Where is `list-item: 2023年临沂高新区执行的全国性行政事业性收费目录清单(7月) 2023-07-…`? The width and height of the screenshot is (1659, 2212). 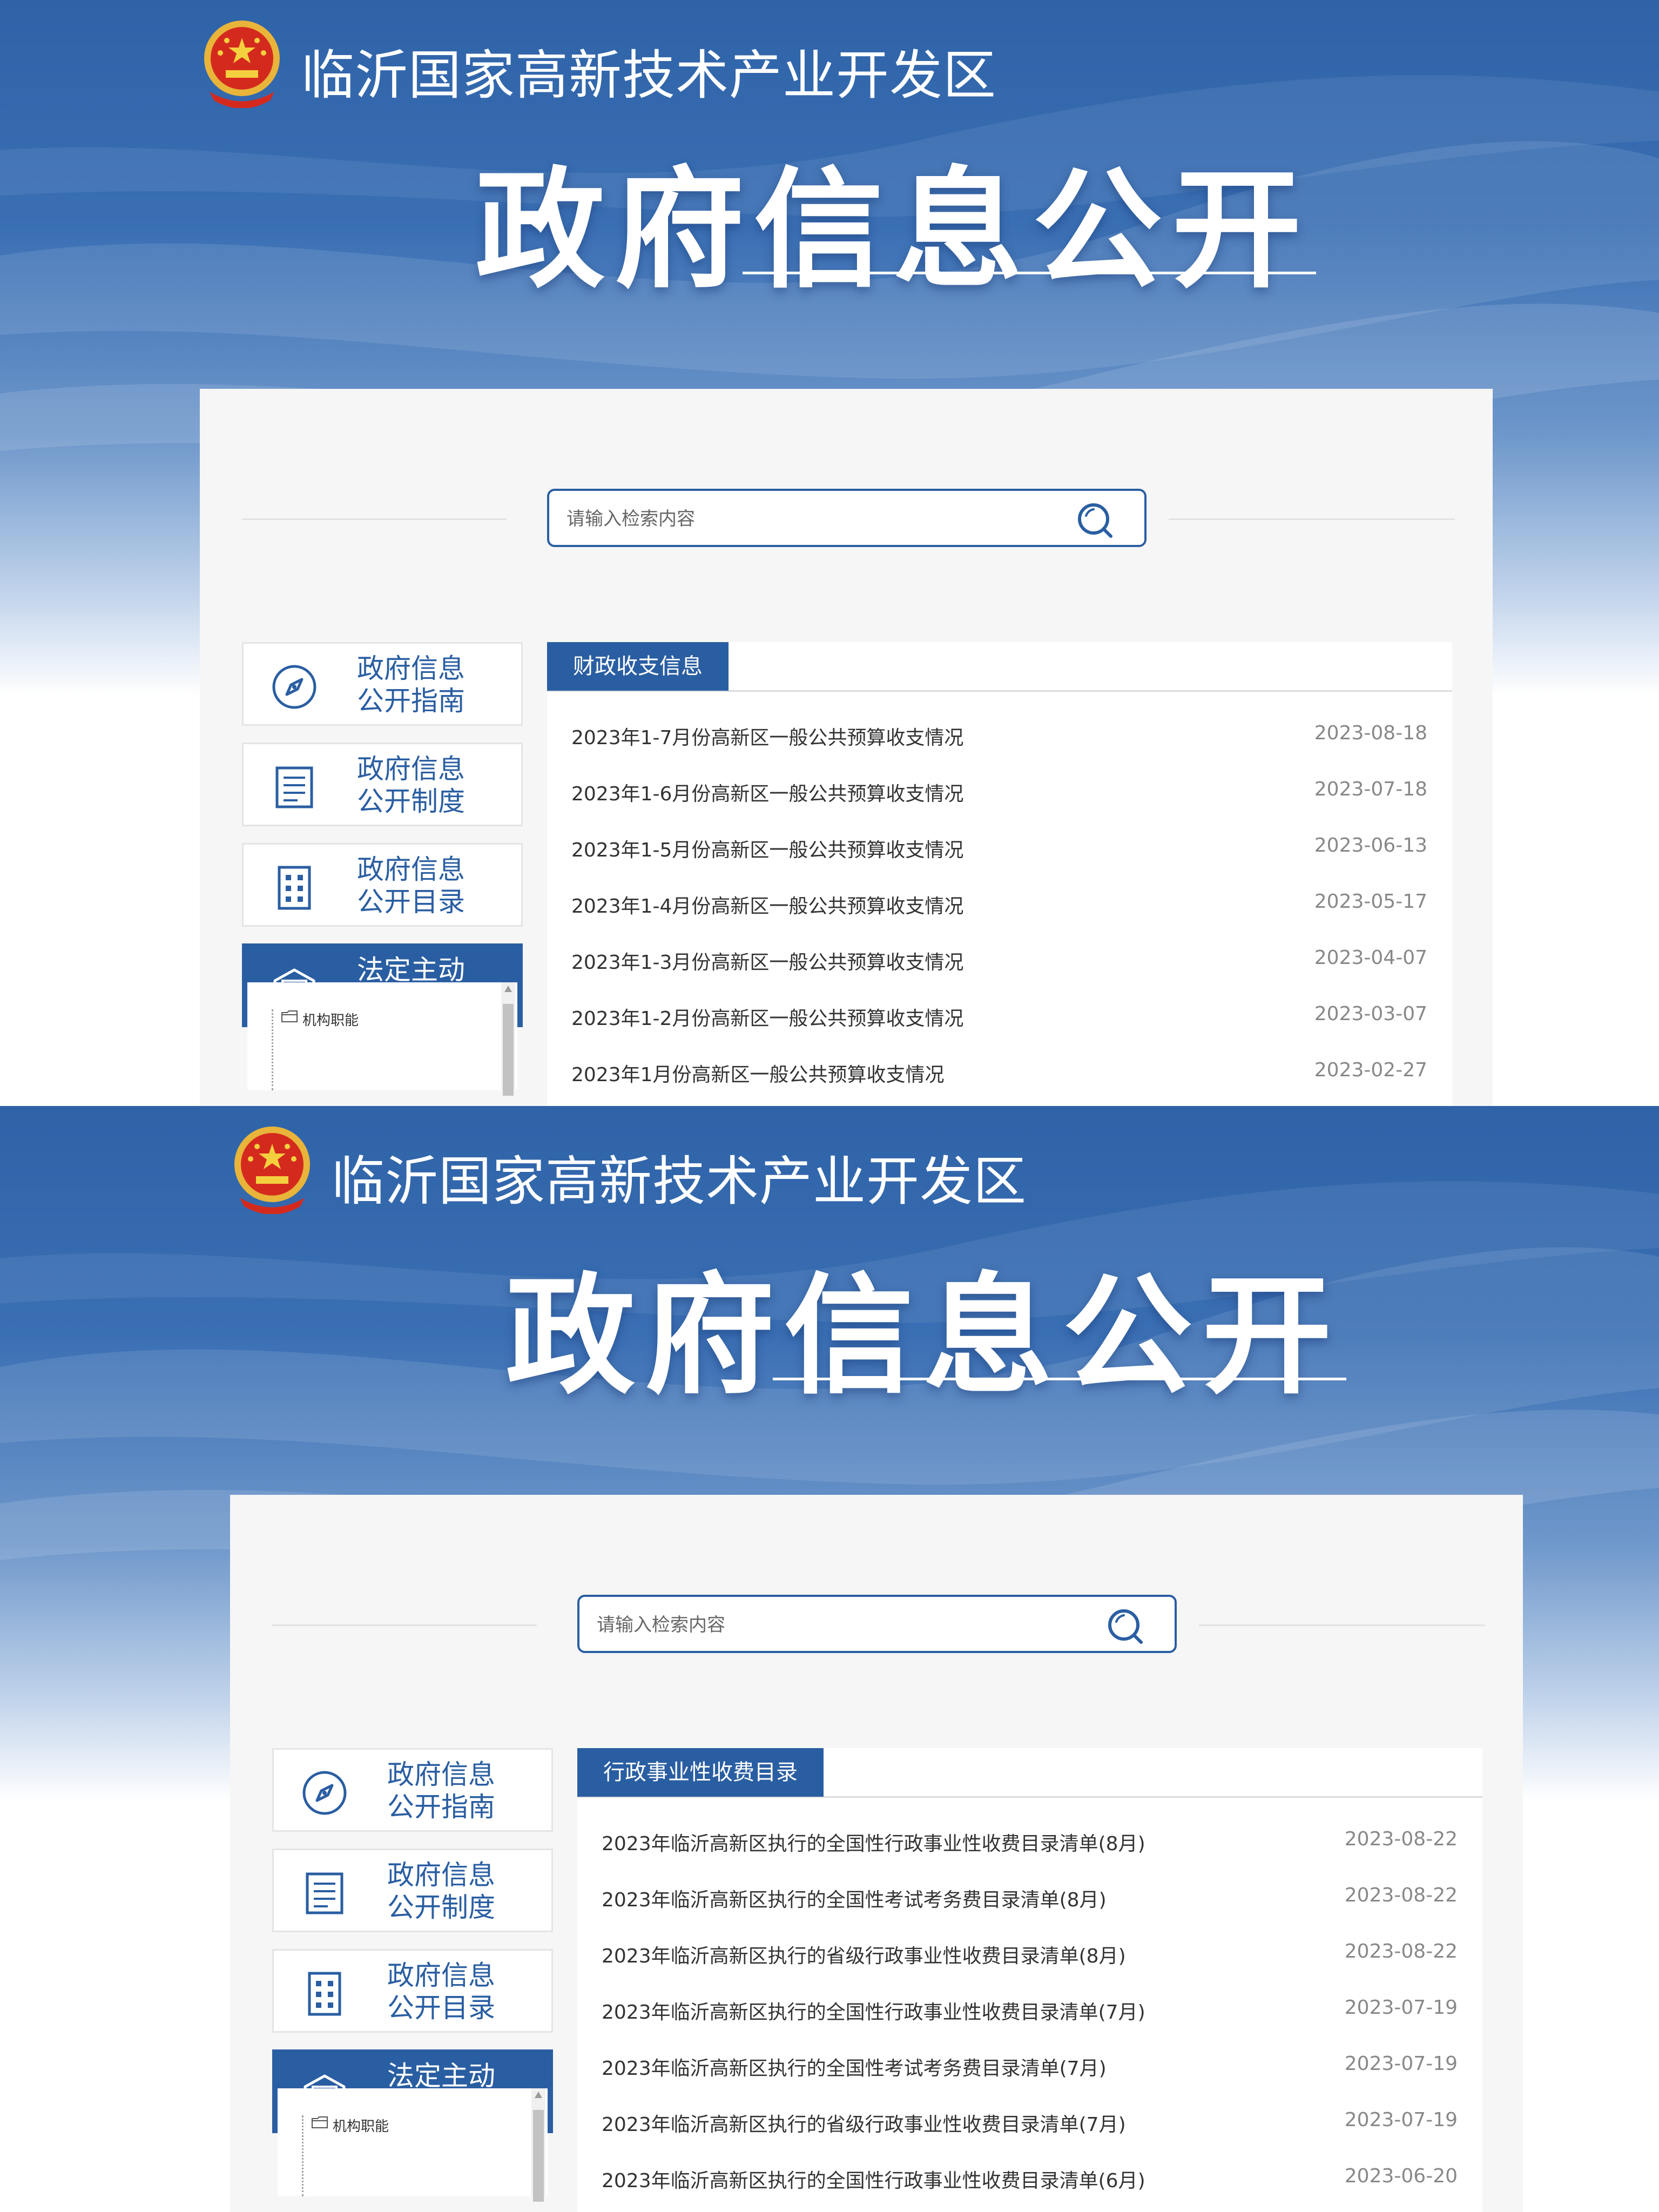
list-item: 2023年临沂高新区执行的全国性行政事业性收费目录清单(7月) 2023-07-… is located at coordinates (1029, 2012).